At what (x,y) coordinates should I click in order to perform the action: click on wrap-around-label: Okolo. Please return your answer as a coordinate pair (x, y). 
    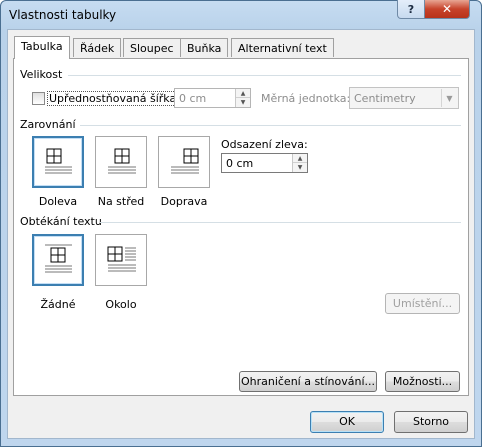
    Looking at the image, I should click on (121, 304).